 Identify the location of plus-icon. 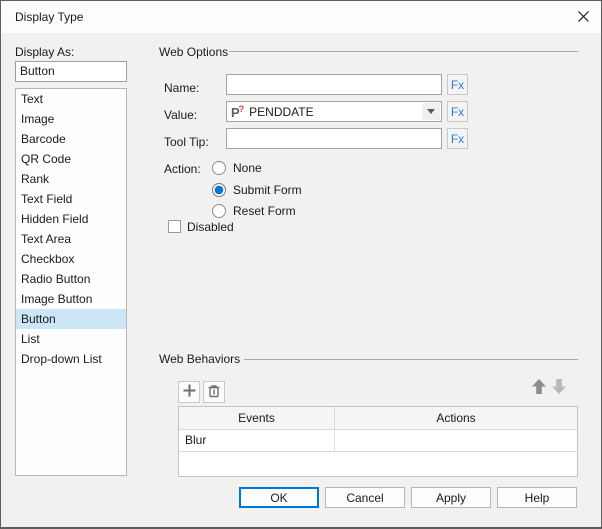
(189, 392).